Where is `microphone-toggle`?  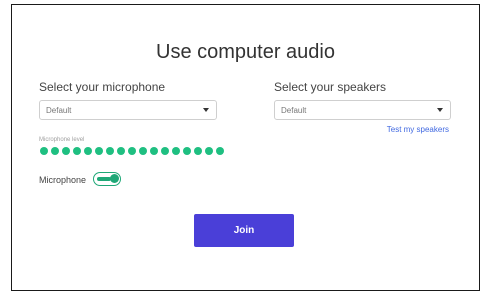 microphone-toggle is located at coordinates (107, 179).